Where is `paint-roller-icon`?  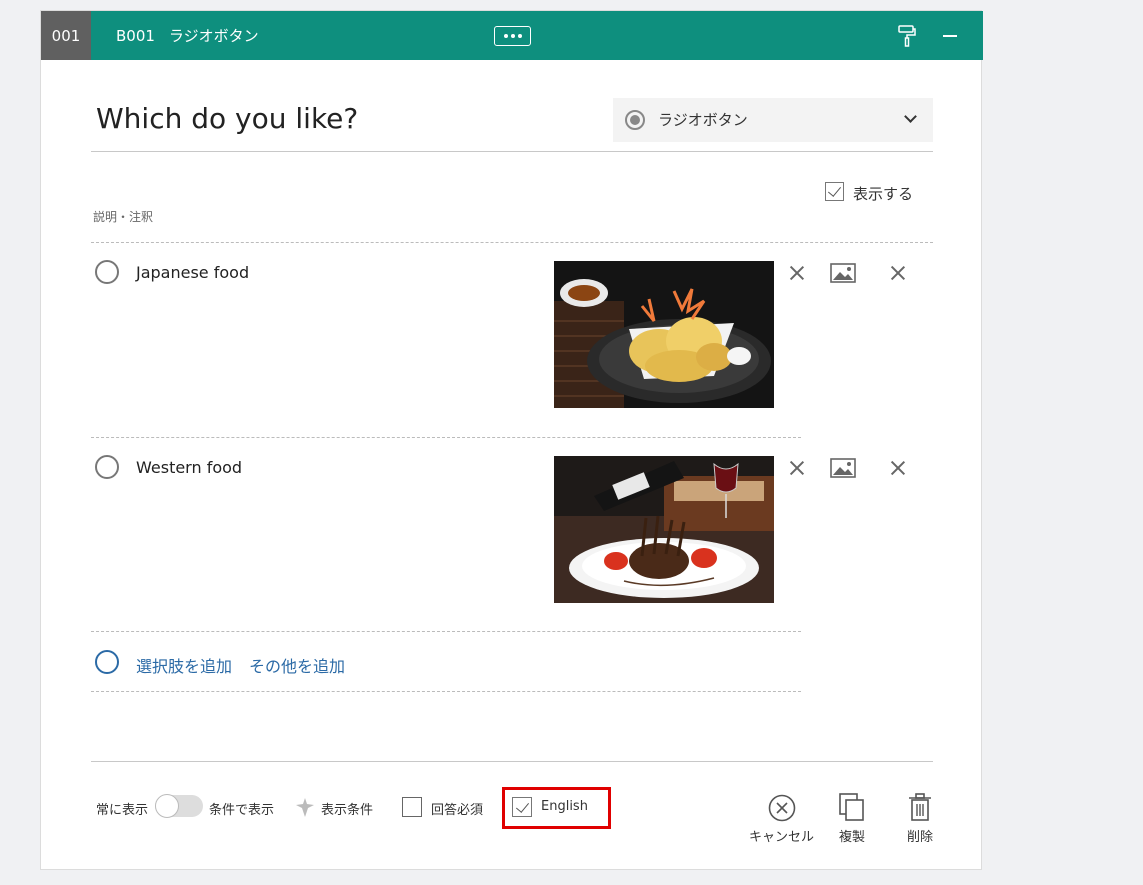 paint-roller-icon is located at coordinates (907, 36).